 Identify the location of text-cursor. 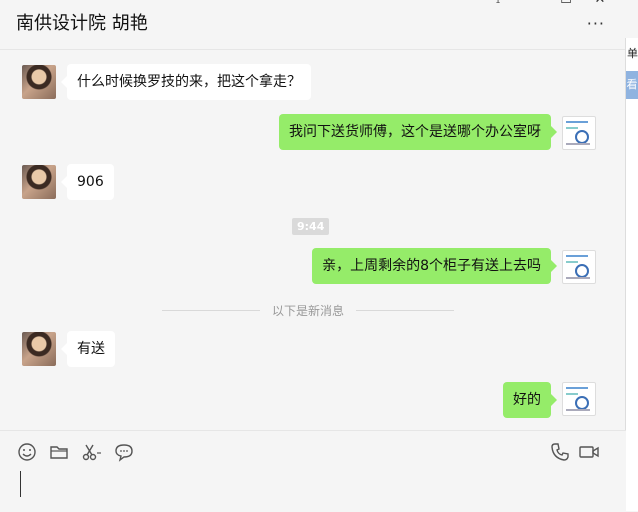
(20, 484).